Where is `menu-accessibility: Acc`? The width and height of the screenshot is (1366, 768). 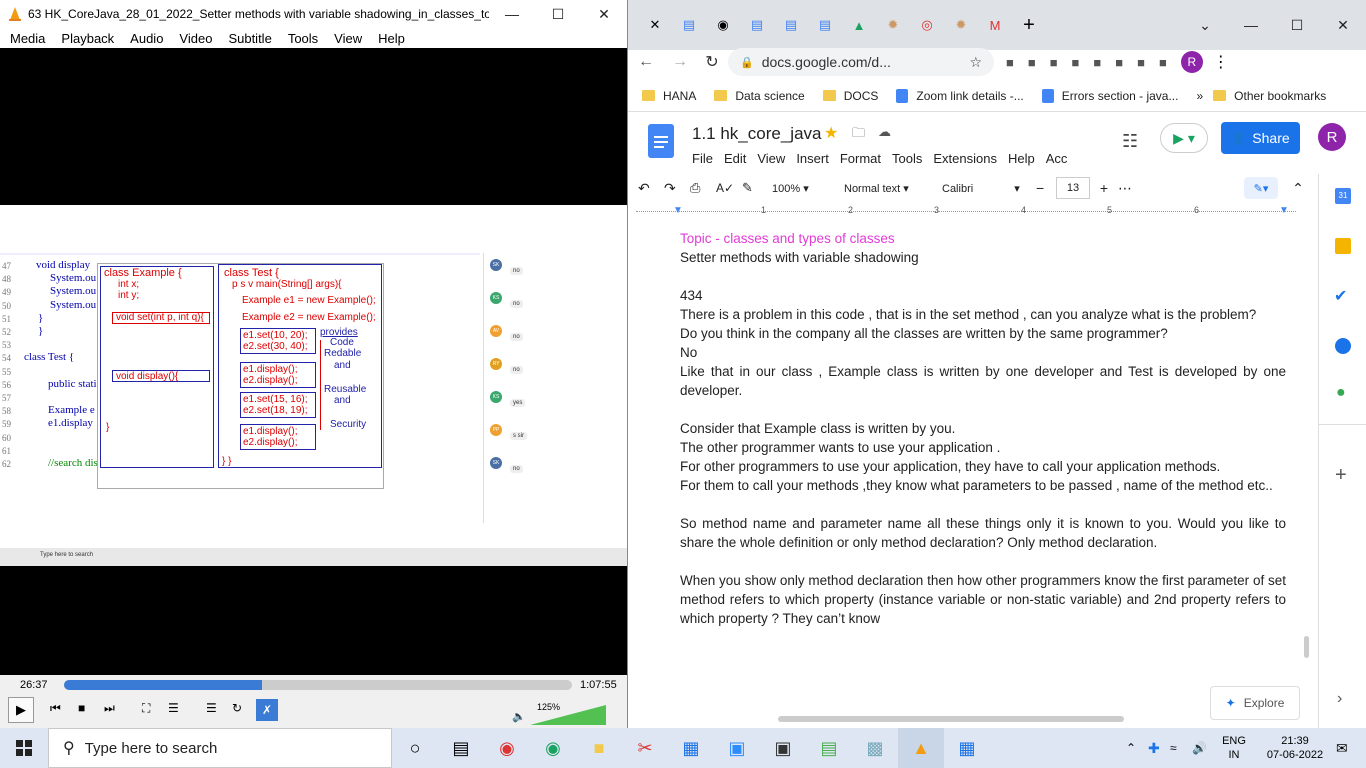 menu-accessibility: Acc is located at coordinates (1057, 158).